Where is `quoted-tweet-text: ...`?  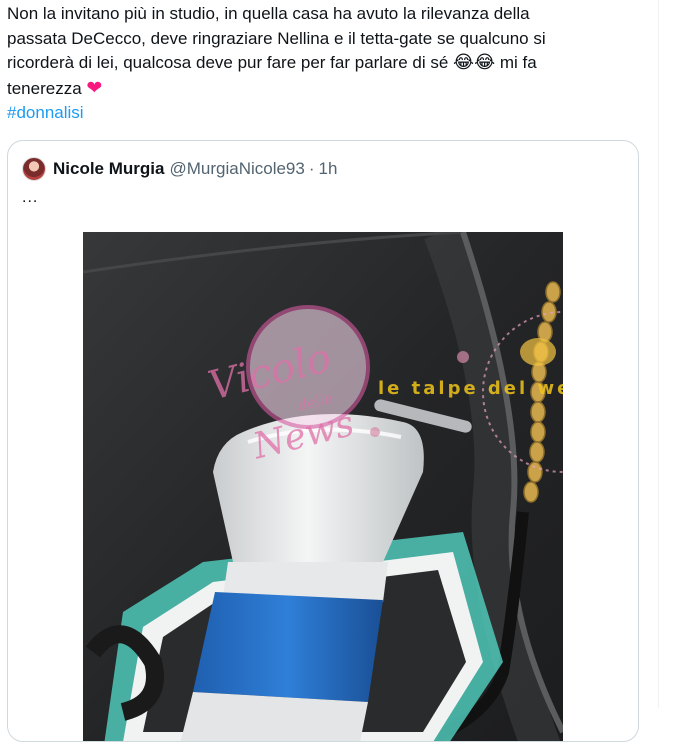
quoted-tweet-text: ... is located at coordinates (30, 197).